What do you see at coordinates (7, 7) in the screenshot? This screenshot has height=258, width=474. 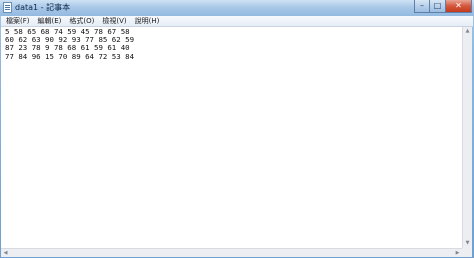 I see `notepad-icon` at bounding box center [7, 7].